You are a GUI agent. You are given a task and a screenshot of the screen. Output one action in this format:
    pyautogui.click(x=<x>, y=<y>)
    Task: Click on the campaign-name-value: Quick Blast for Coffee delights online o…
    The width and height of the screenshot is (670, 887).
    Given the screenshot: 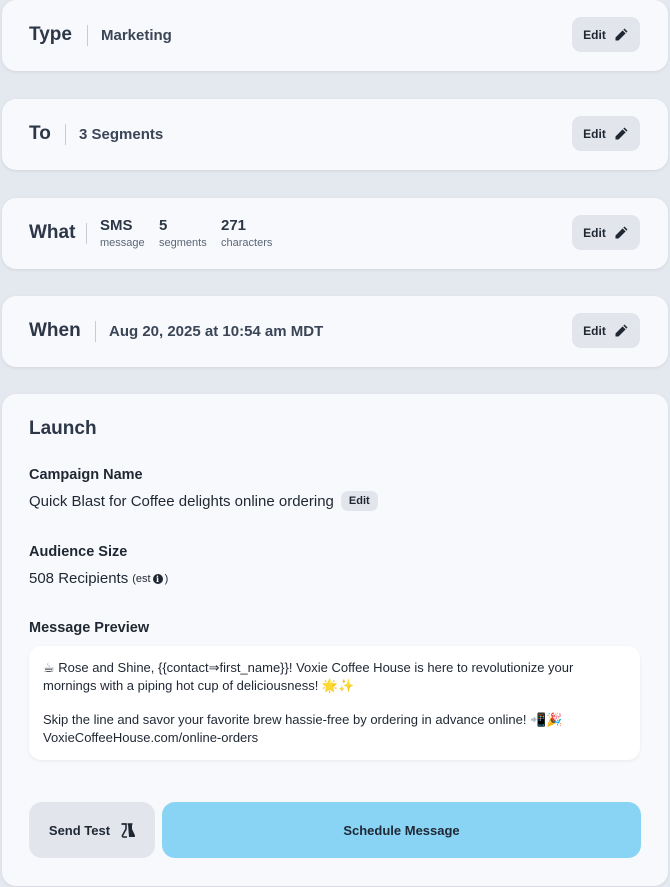 What is the action you would take?
    pyautogui.click(x=181, y=501)
    